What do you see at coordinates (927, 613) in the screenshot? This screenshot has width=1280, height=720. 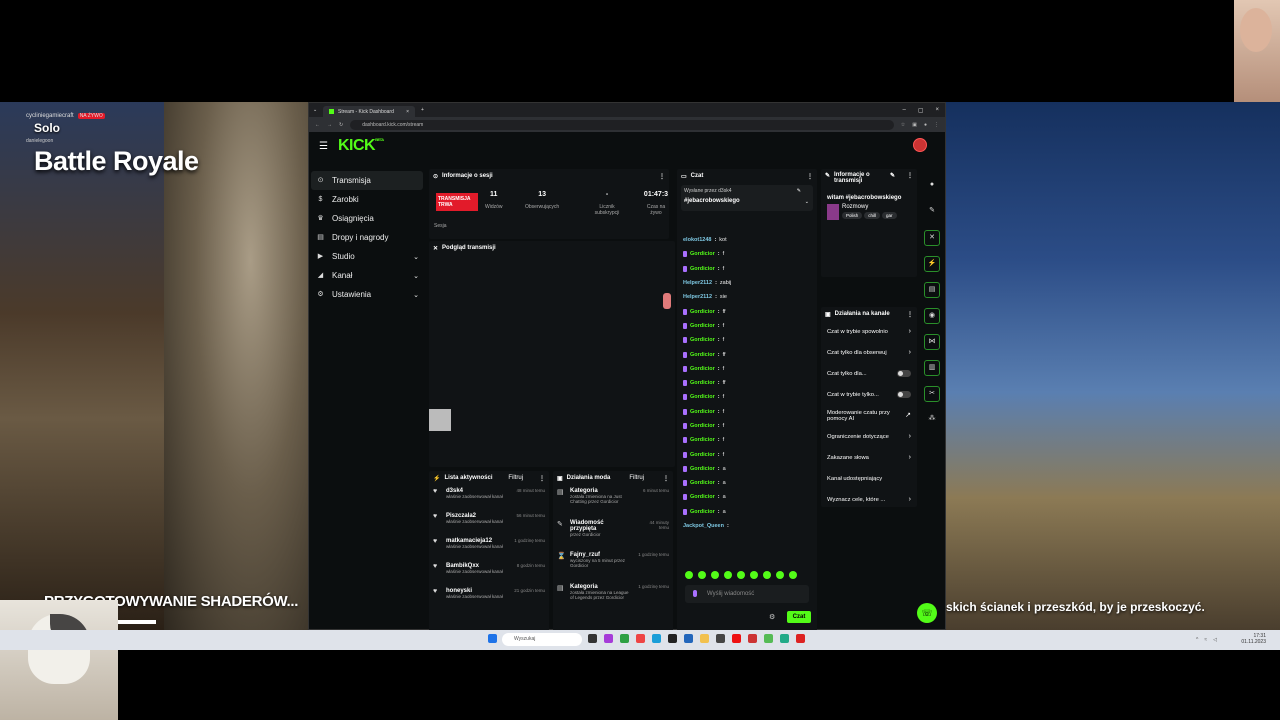 I see `help-button: ☏` at bounding box center [927, 613].